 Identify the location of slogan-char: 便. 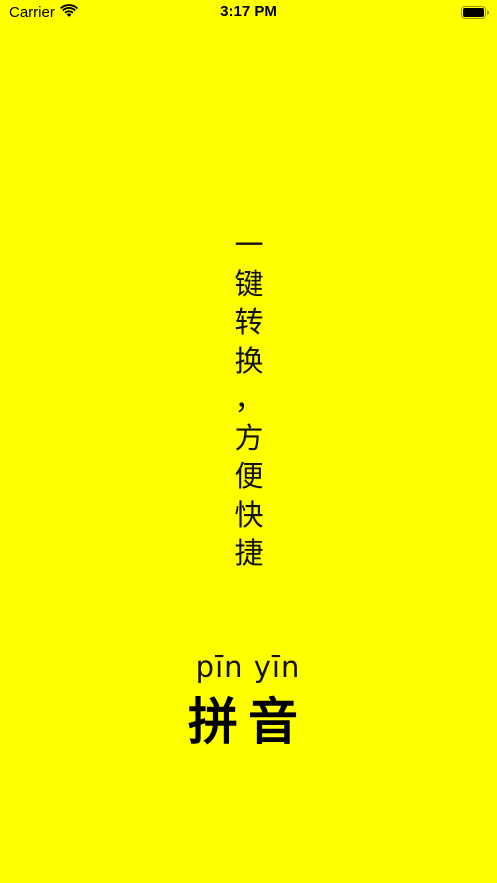
(249, 476).